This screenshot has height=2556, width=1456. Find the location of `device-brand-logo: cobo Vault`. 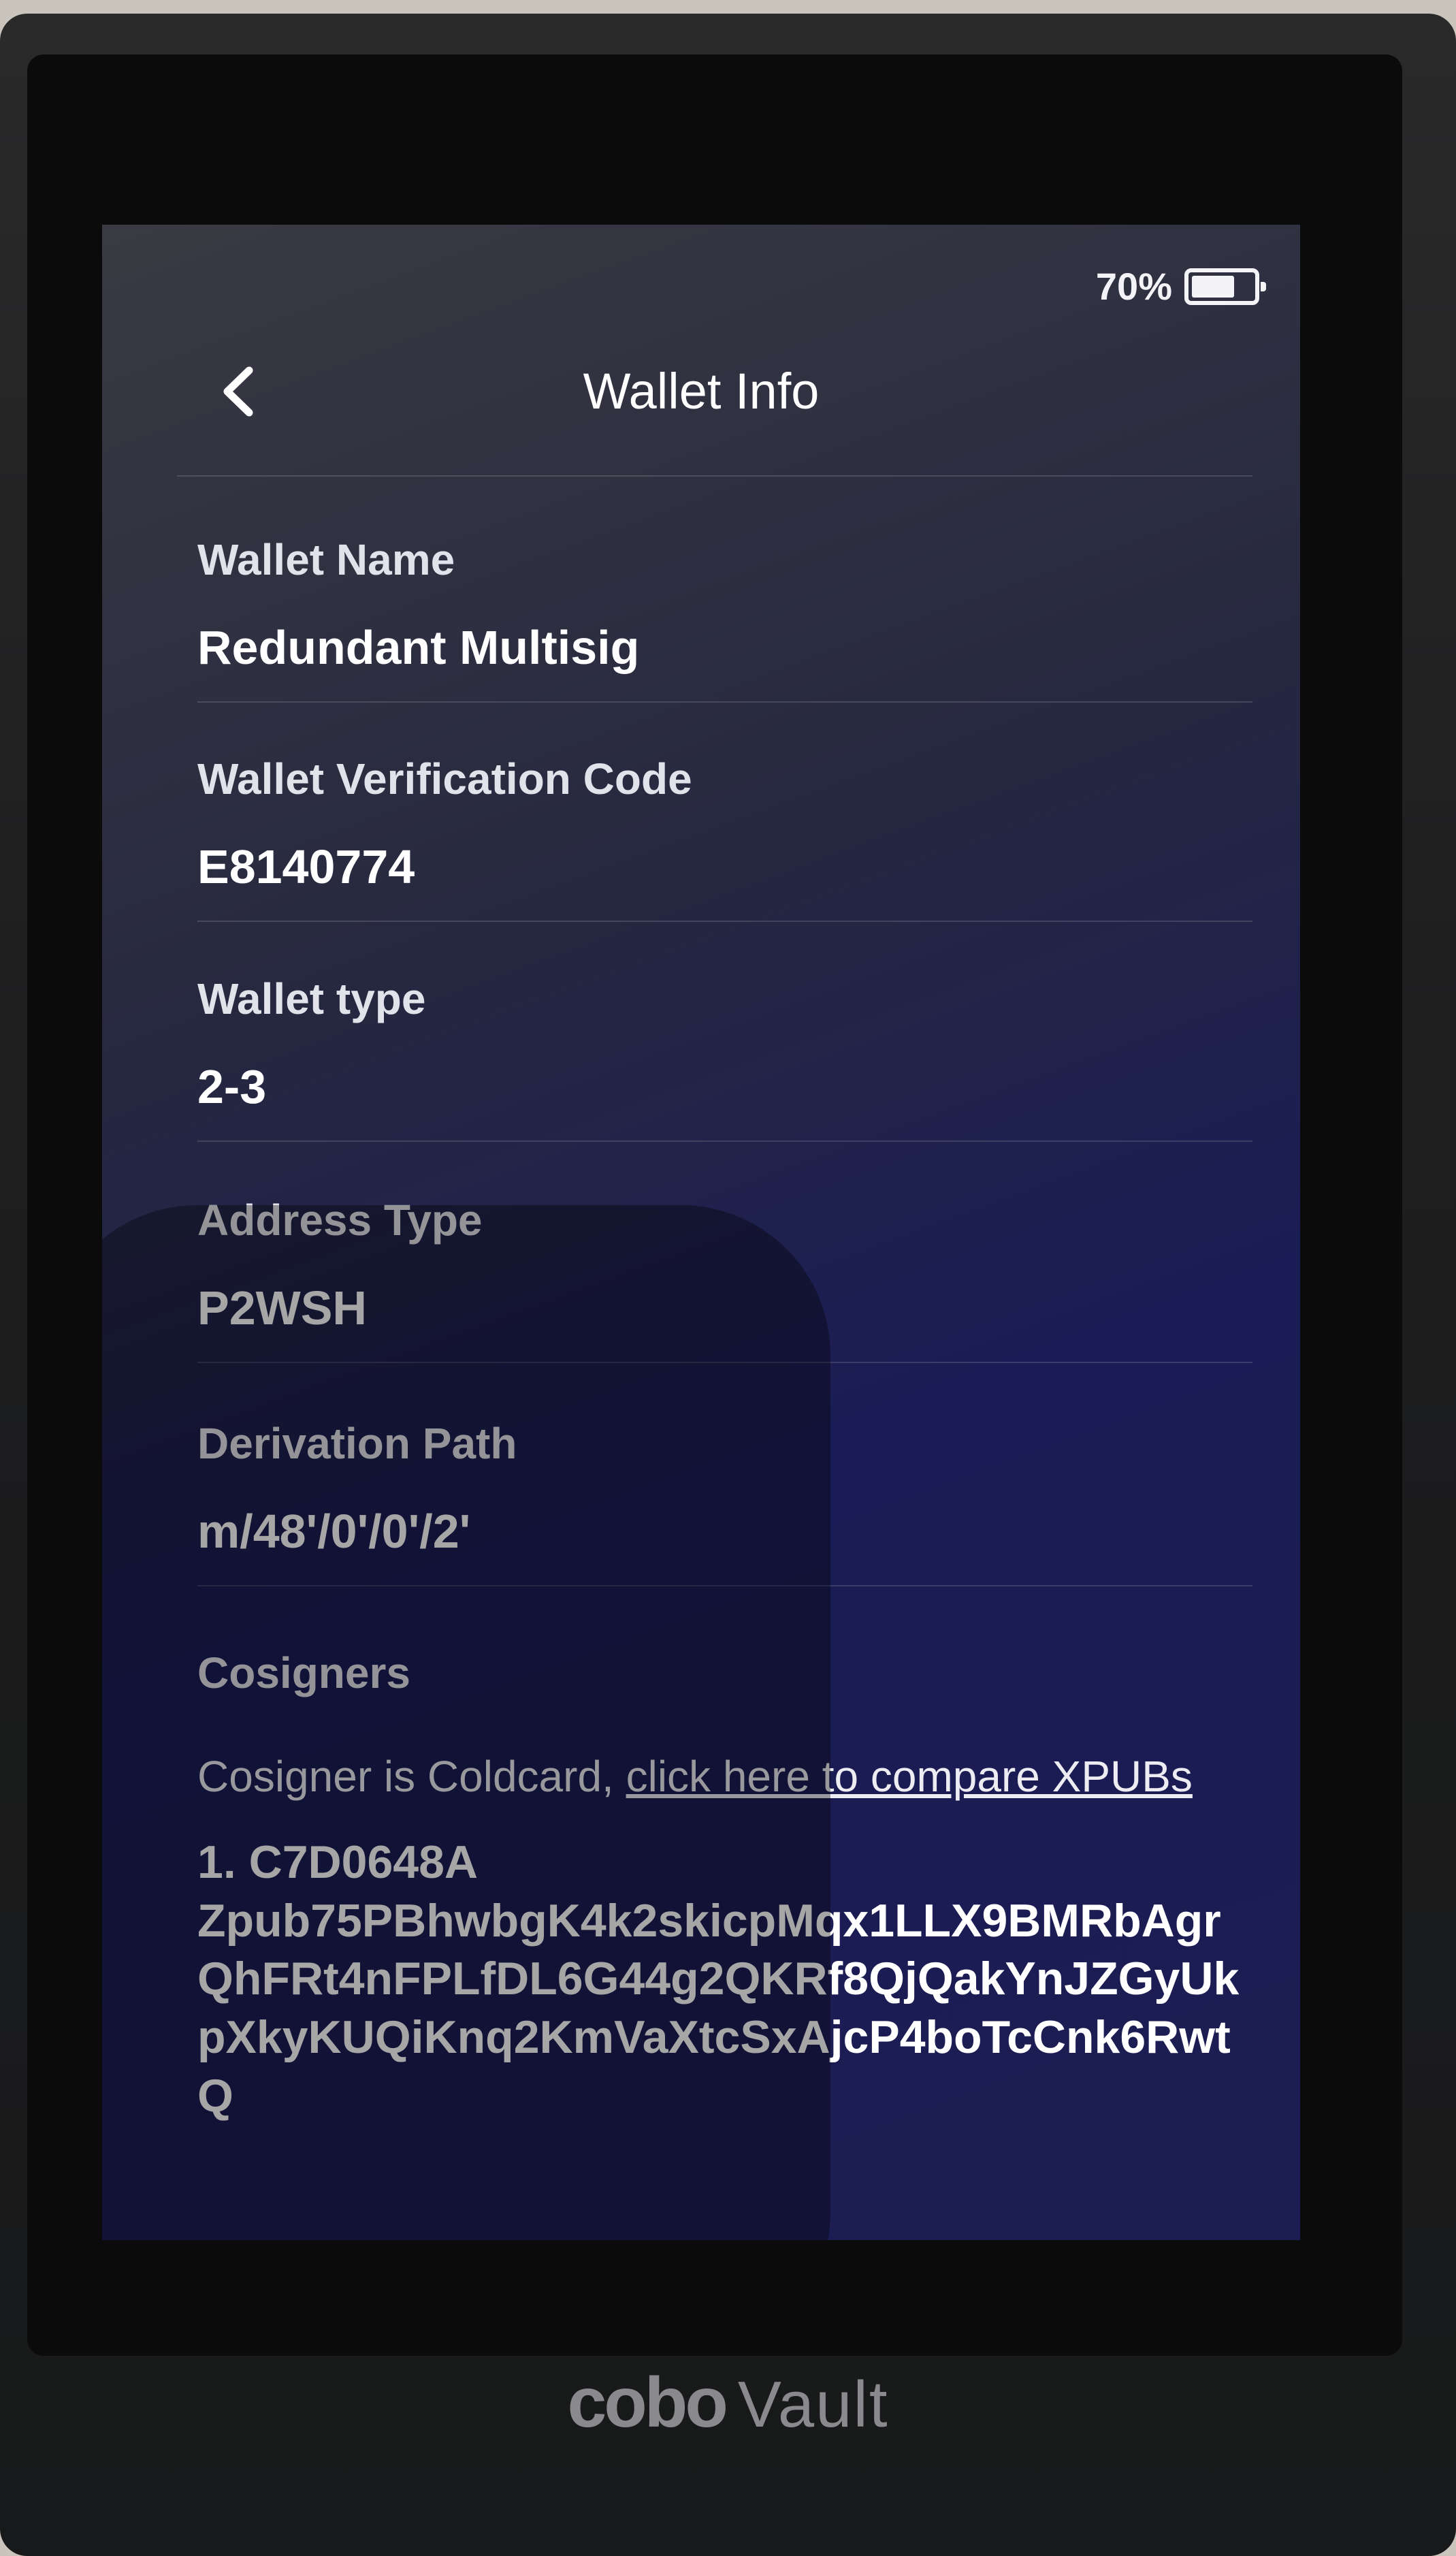

device-brand-logo: cobo Vault is located at coordinates (728, 2403).